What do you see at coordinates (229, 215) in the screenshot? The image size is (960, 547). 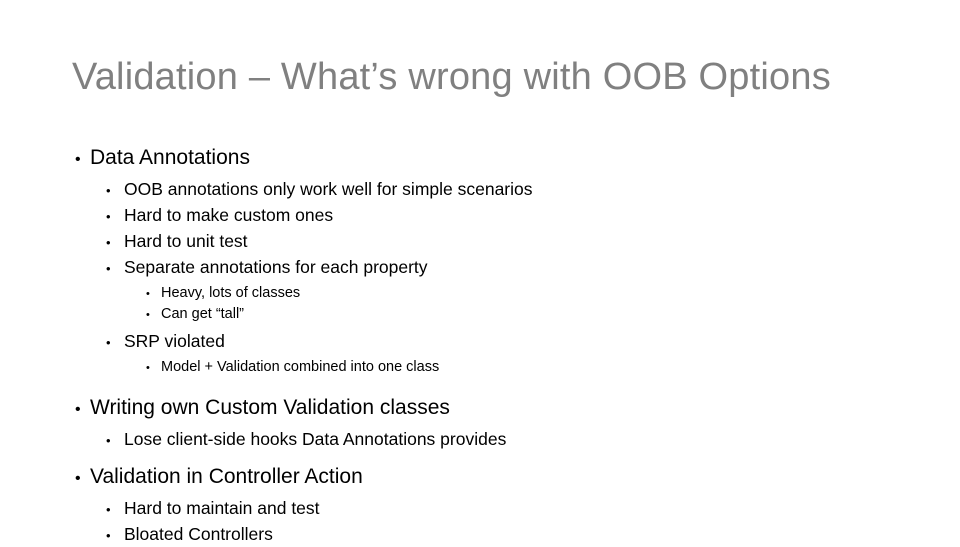 I see `list-item-label: Hard to make custom ones` at bounding box center [229, 215].